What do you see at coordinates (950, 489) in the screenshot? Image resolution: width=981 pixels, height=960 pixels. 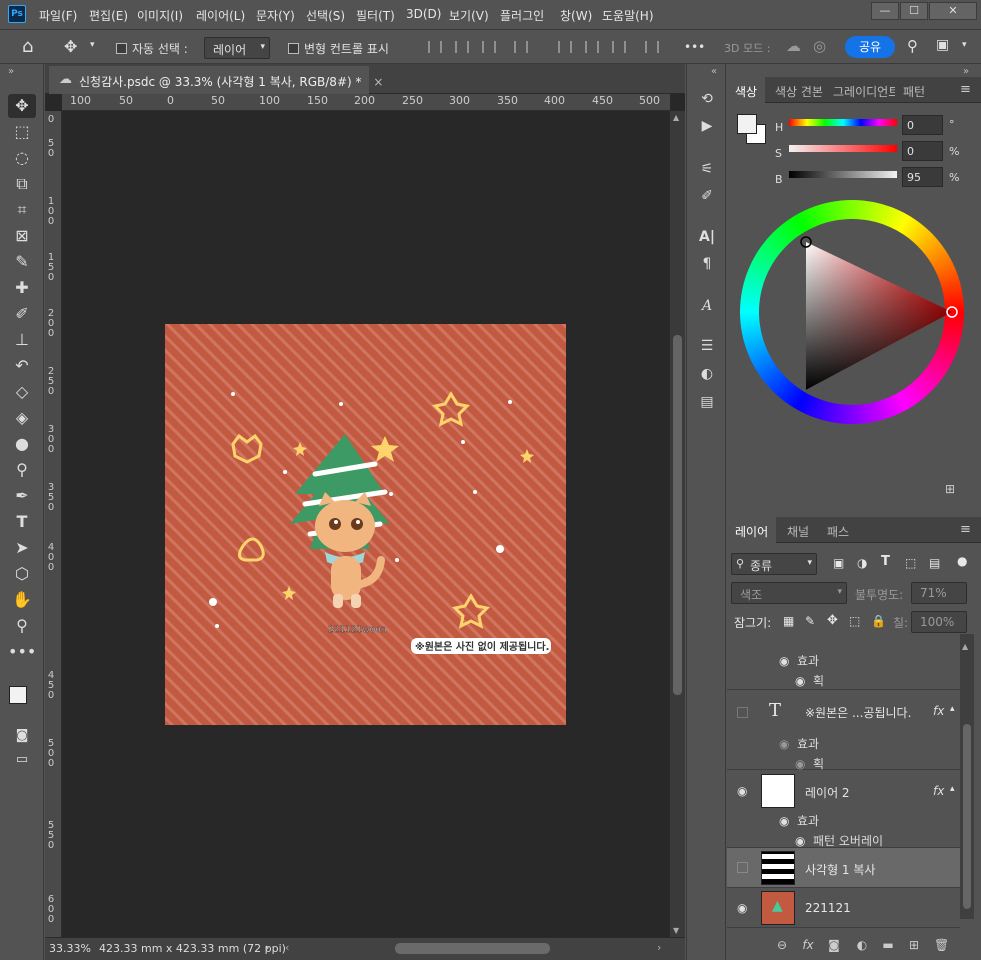 I see `add-icon: ⊞` at bounding box center [950, 489].